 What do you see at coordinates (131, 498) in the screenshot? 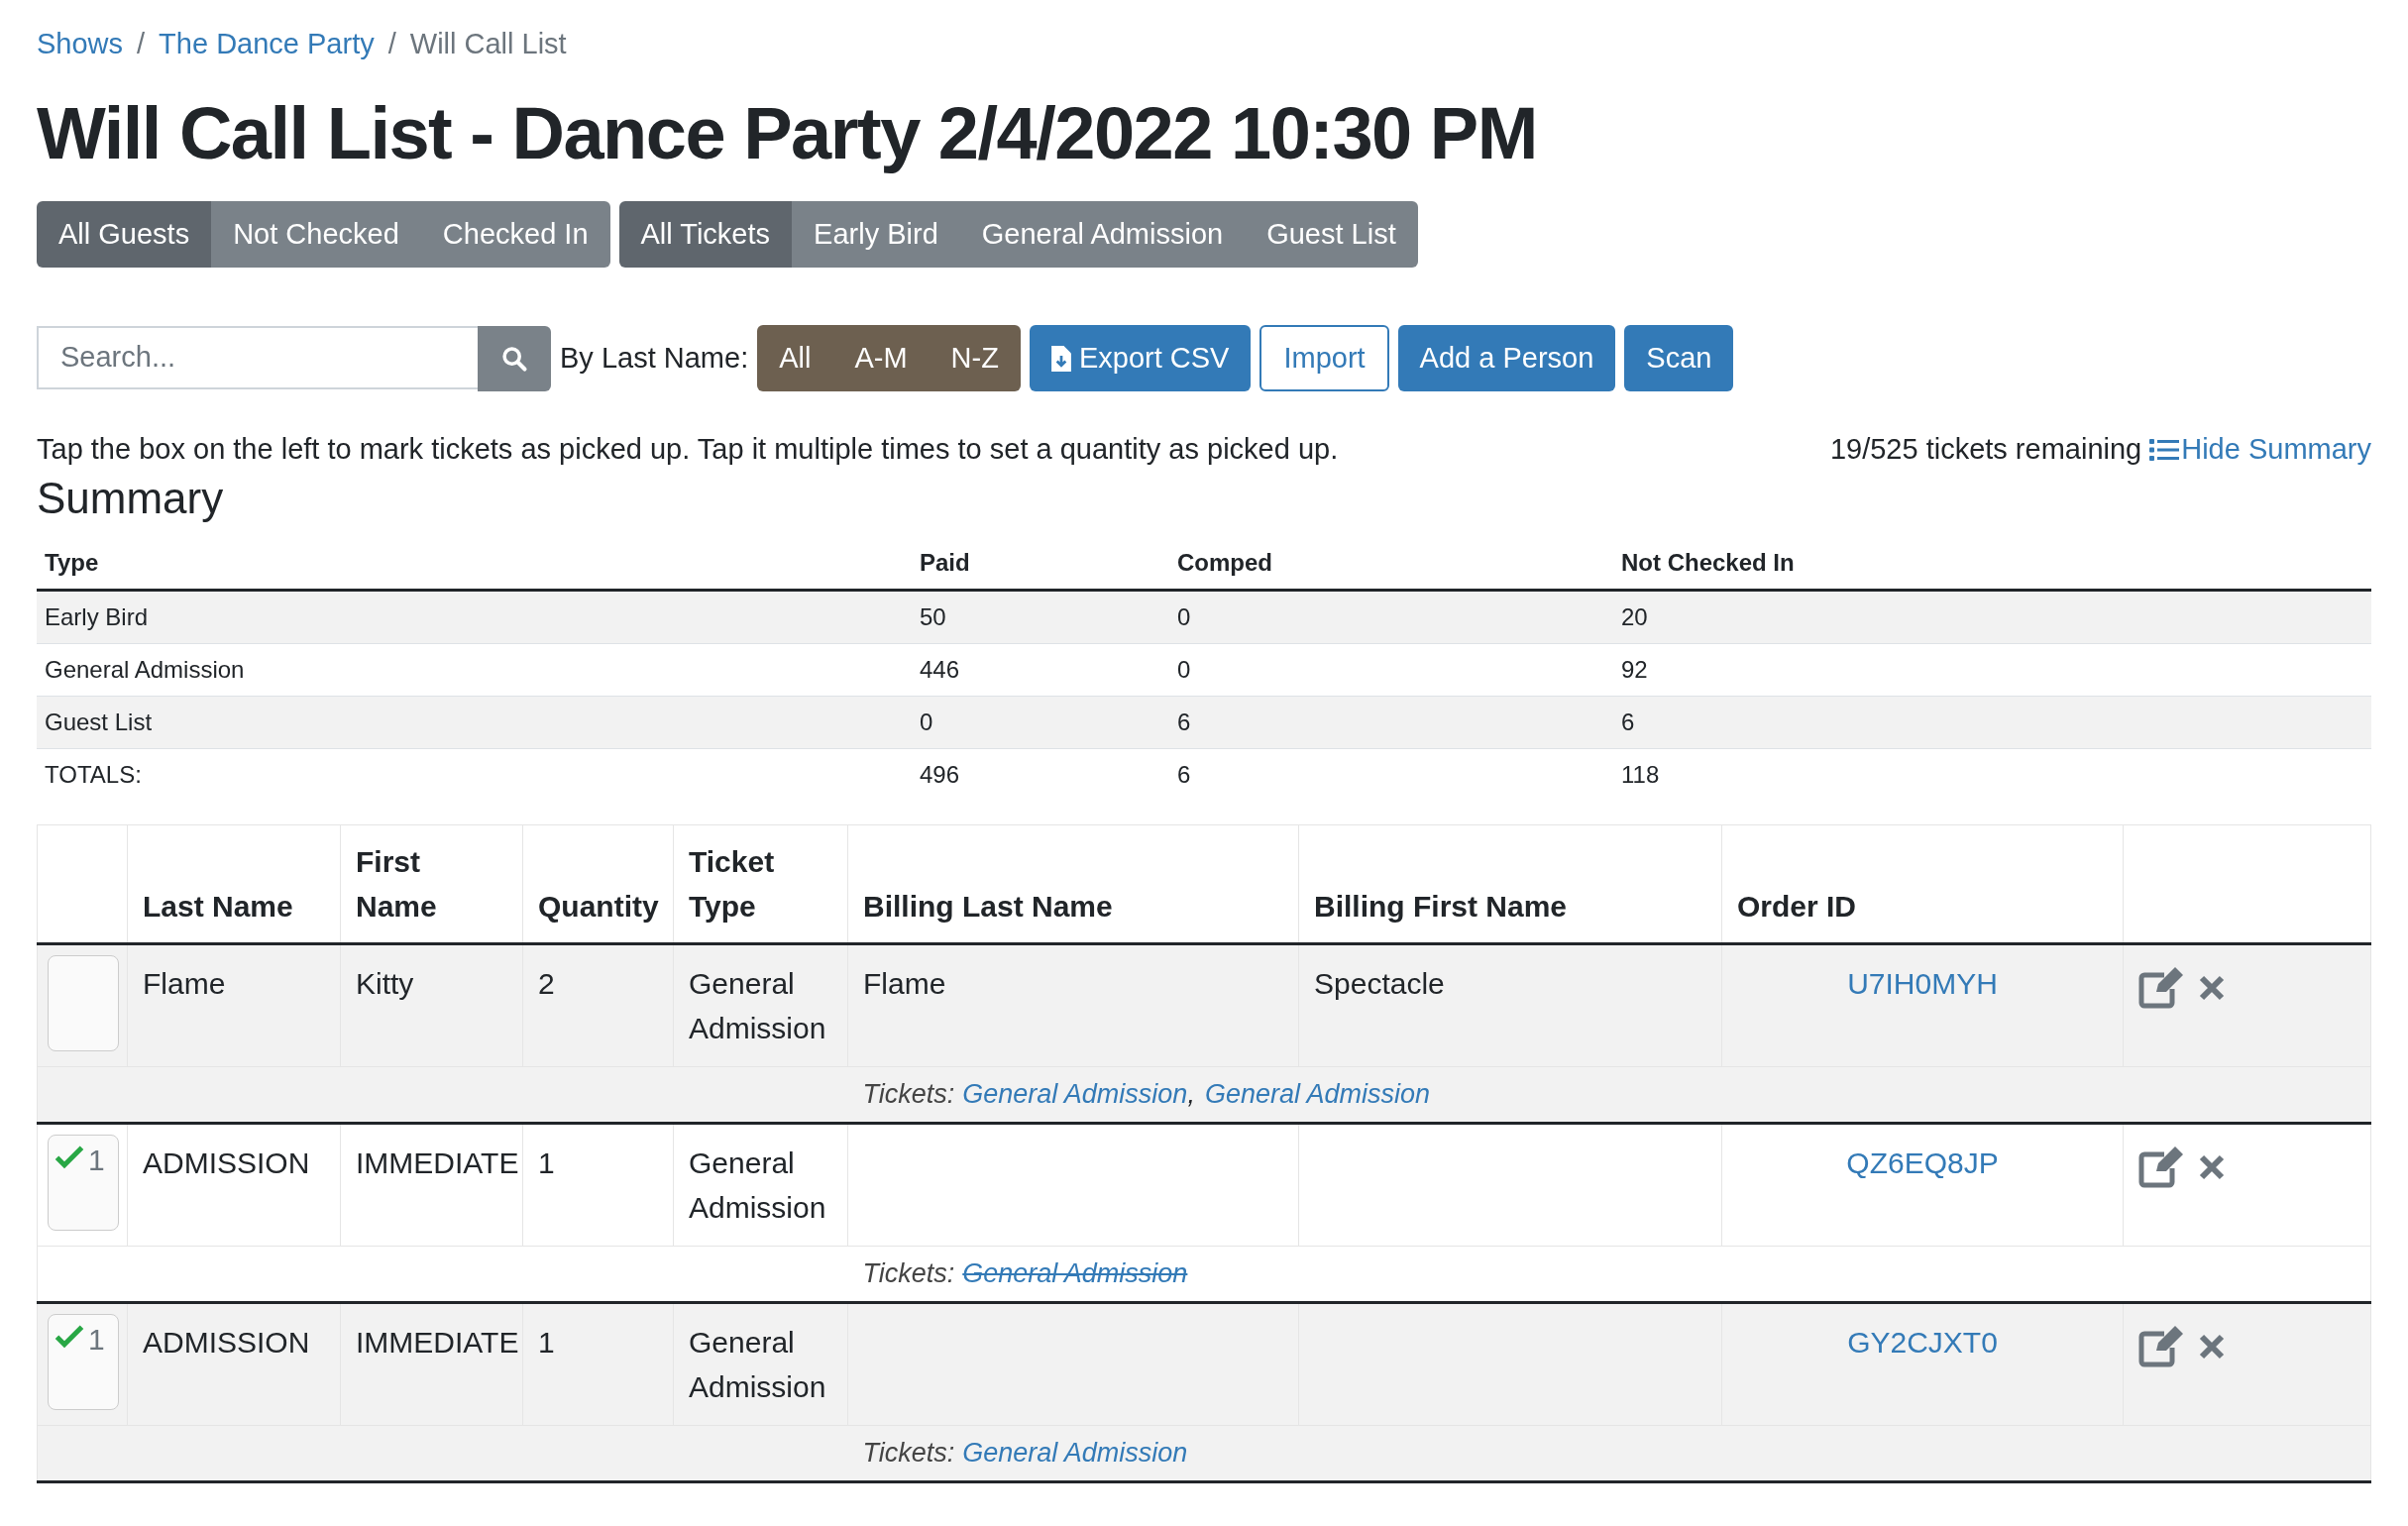
I see `summary-heading: Summary` at bounding box center [131, 498].